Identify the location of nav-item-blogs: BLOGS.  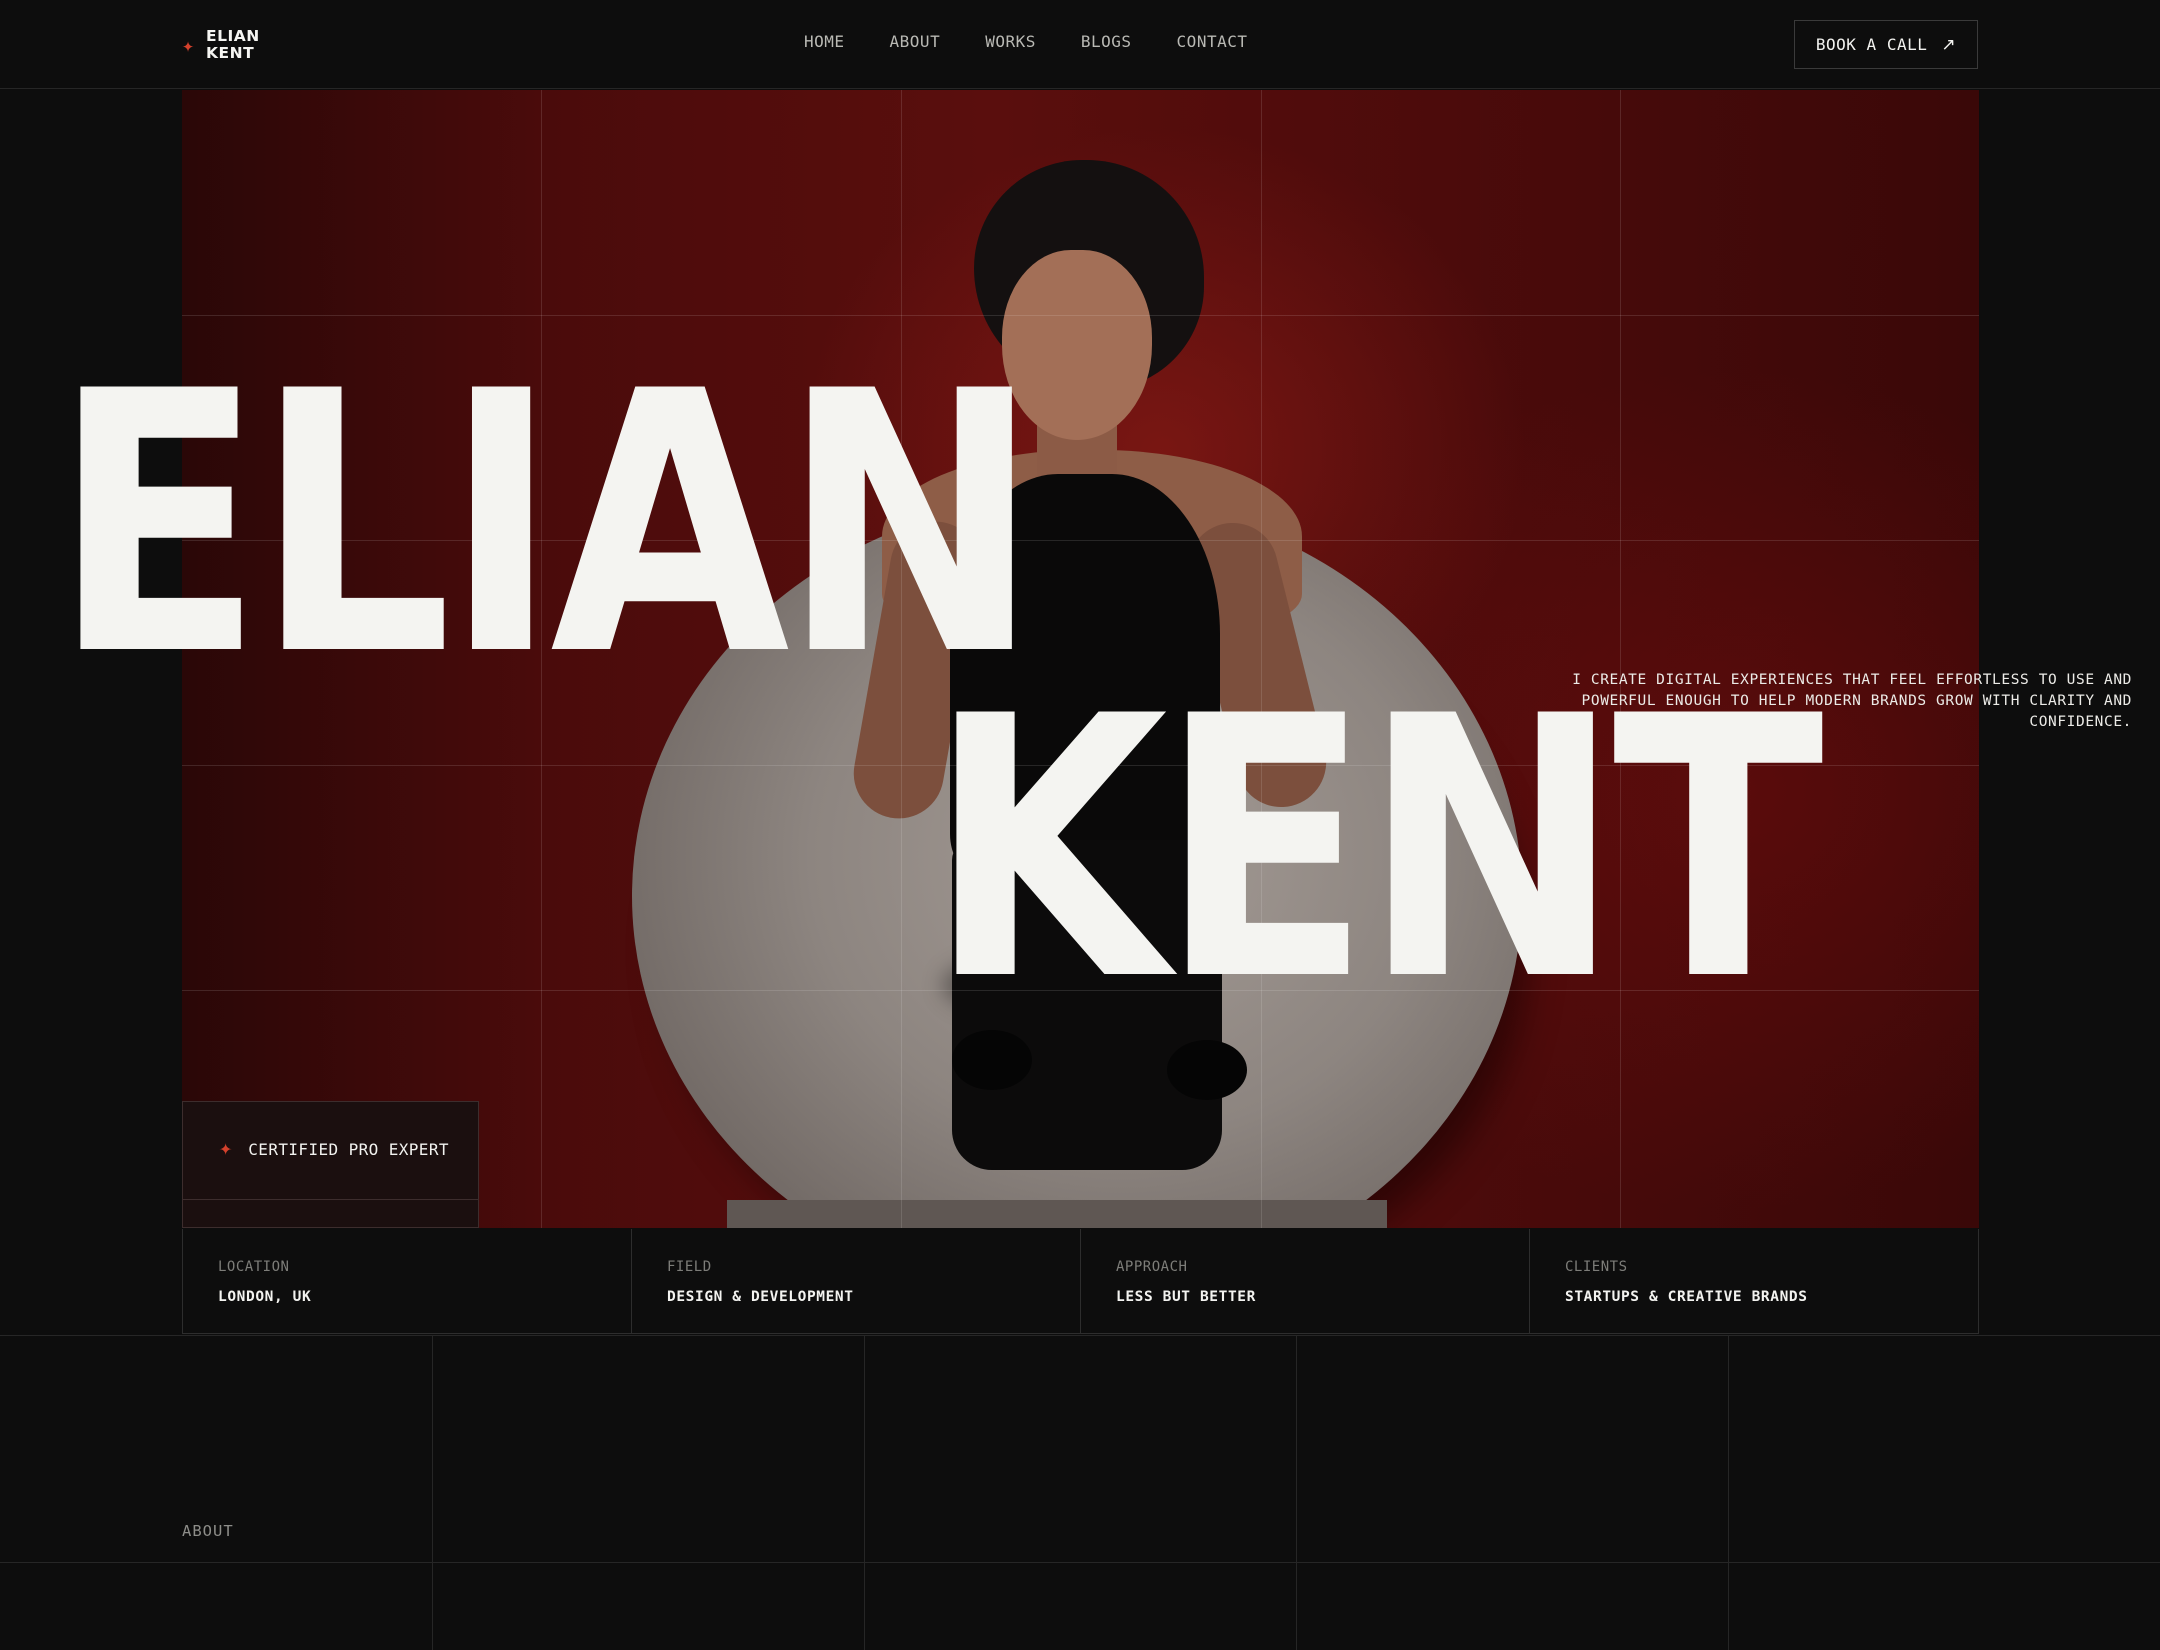
(1106, 41).